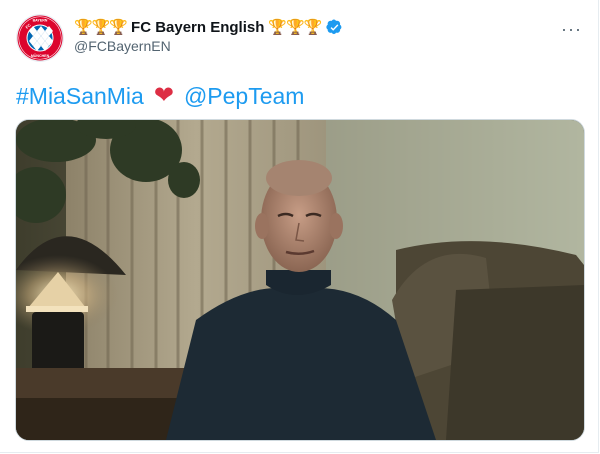 The image size is (600, 454). What do you see at coordinates (163, 95) in the screenshot?
I see `heart-emoji-icon: ❤` at bounding box center [163, 95].